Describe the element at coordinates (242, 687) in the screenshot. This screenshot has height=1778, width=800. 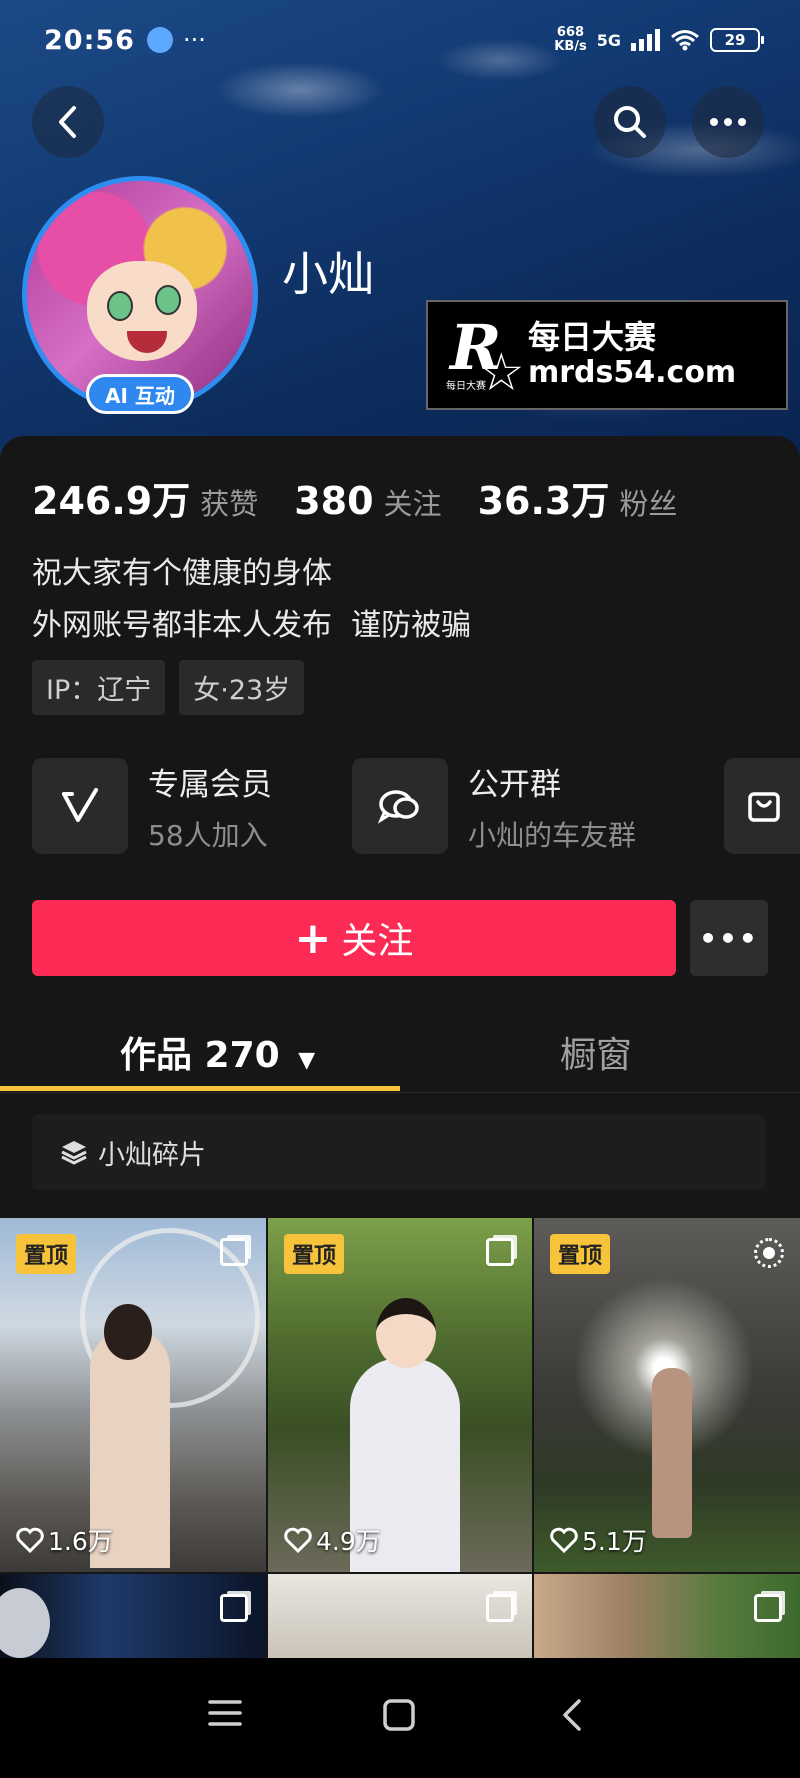
I see `gender-age-tag: 女·23岁` at that location.